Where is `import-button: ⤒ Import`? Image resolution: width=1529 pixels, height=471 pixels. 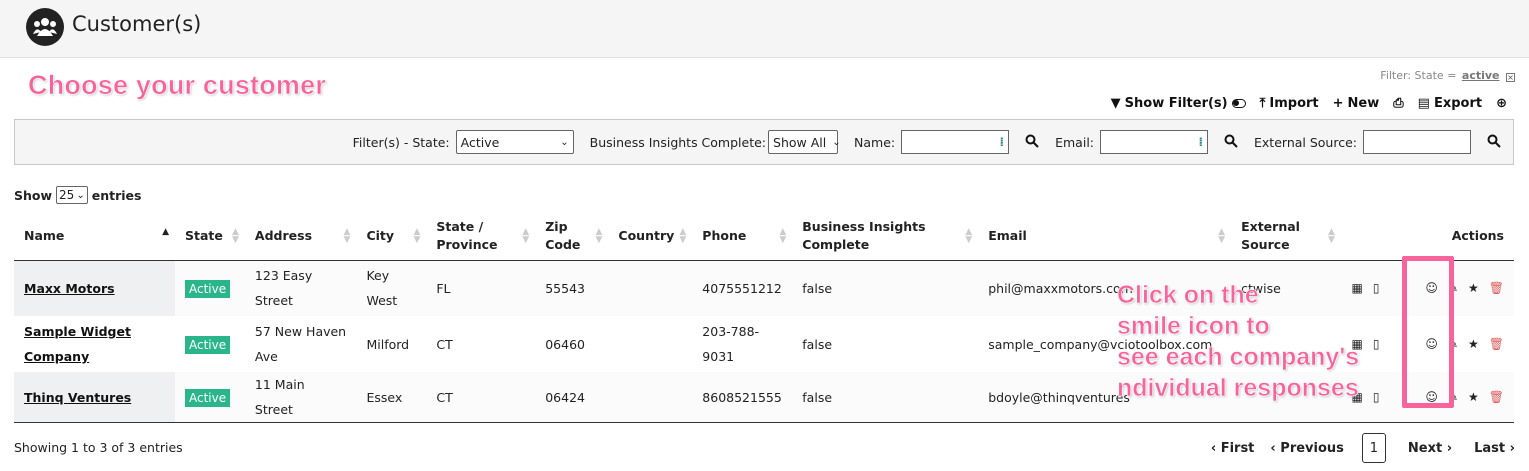 import-button: ⤒ Import is located at coordinates (1289, 103).